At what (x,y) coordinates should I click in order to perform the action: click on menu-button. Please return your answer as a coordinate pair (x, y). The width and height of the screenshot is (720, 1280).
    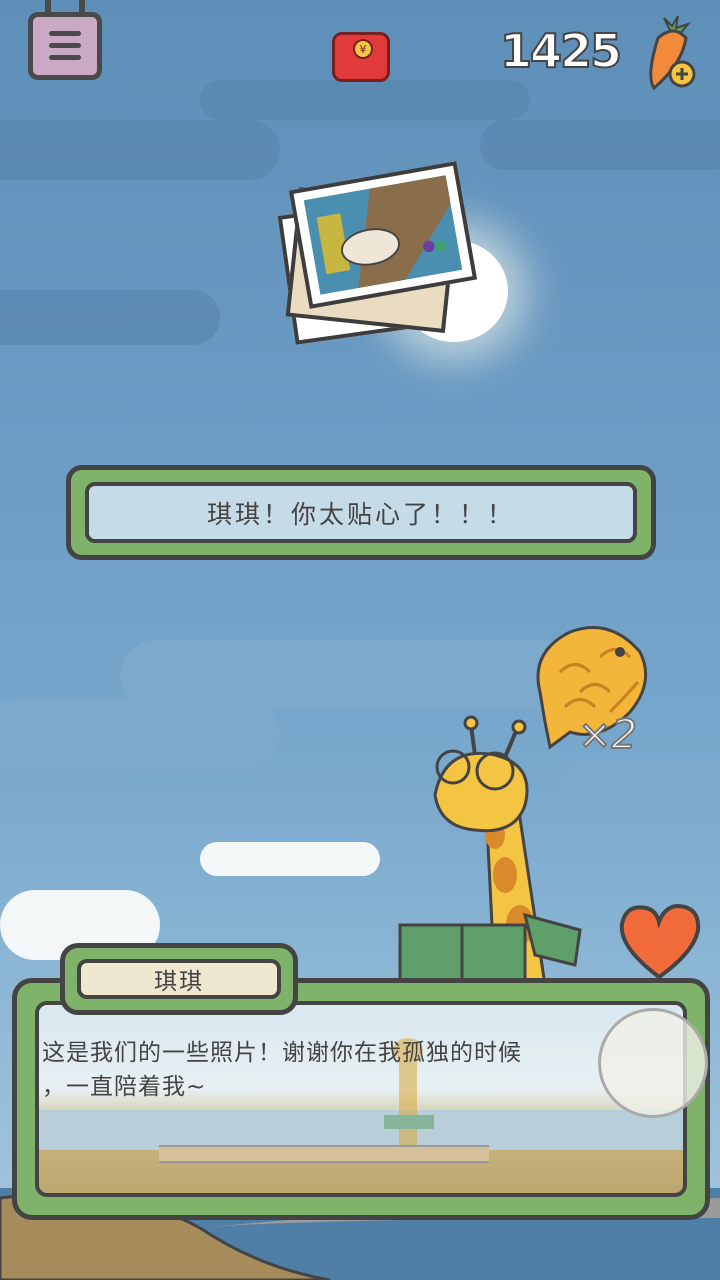
    Looking at the image, I should click on (65, 40).